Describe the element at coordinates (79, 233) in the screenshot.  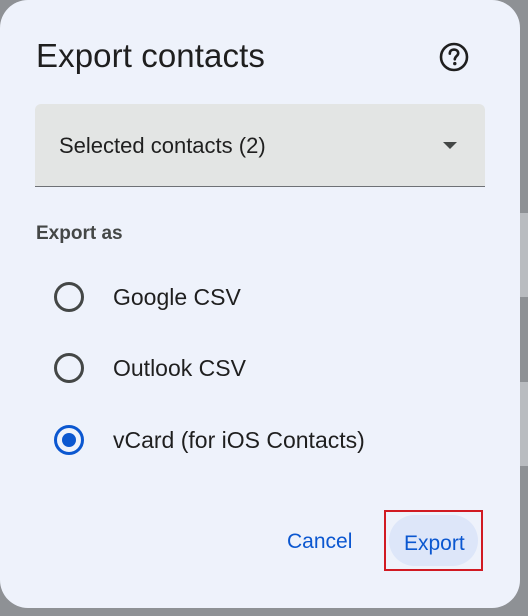
I see `export-as-label: Export as` at that location.